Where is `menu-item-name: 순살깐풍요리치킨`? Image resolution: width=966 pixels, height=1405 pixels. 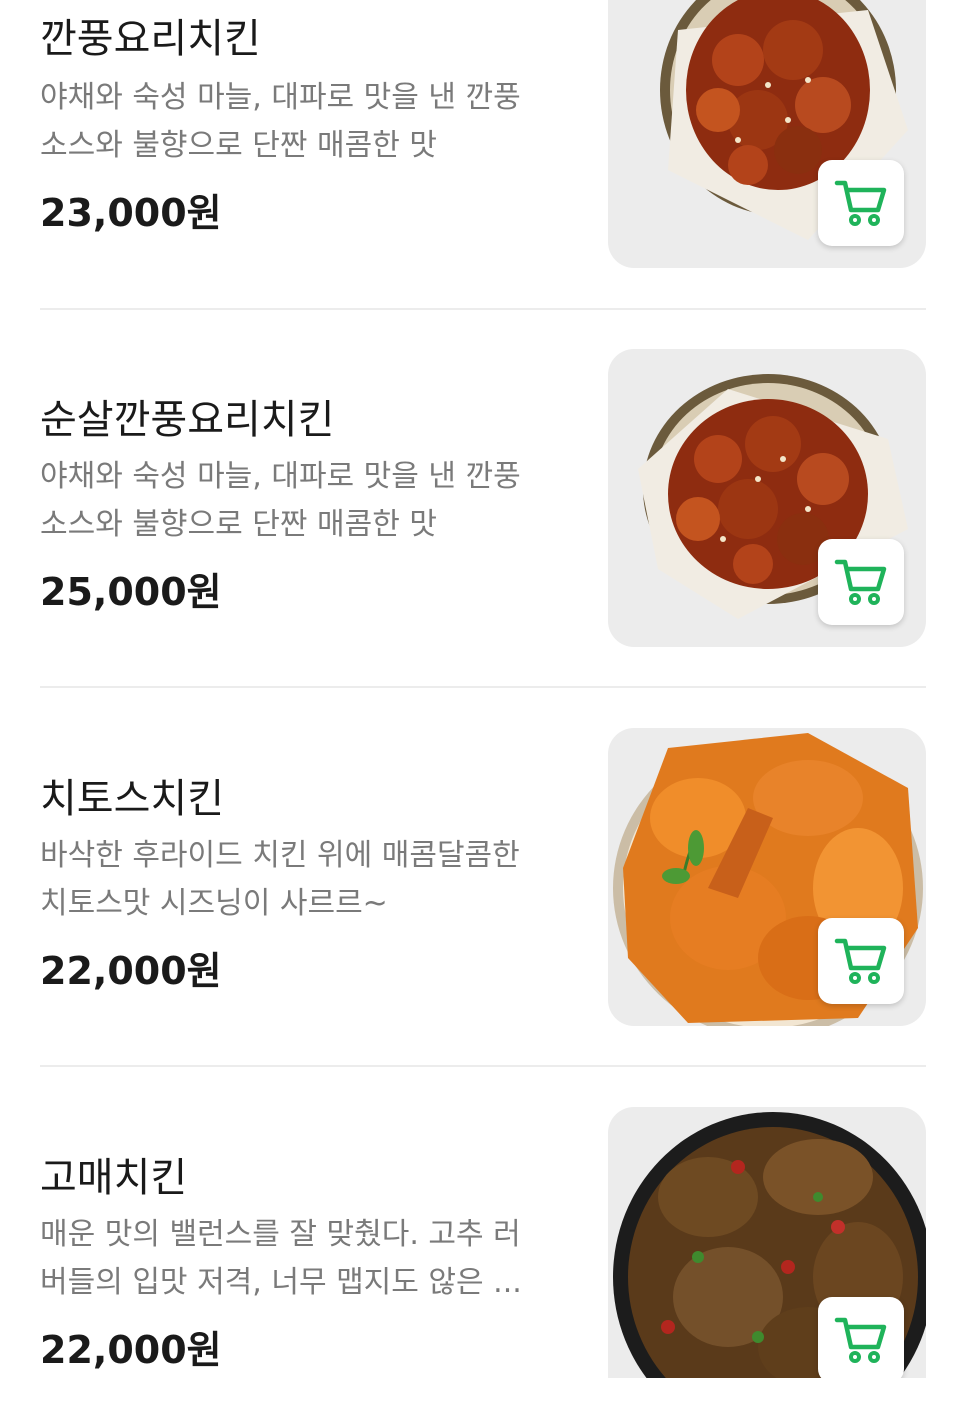
menu-item-name: 순살깐풍요리치킨 is located at coordinates (187, 420).